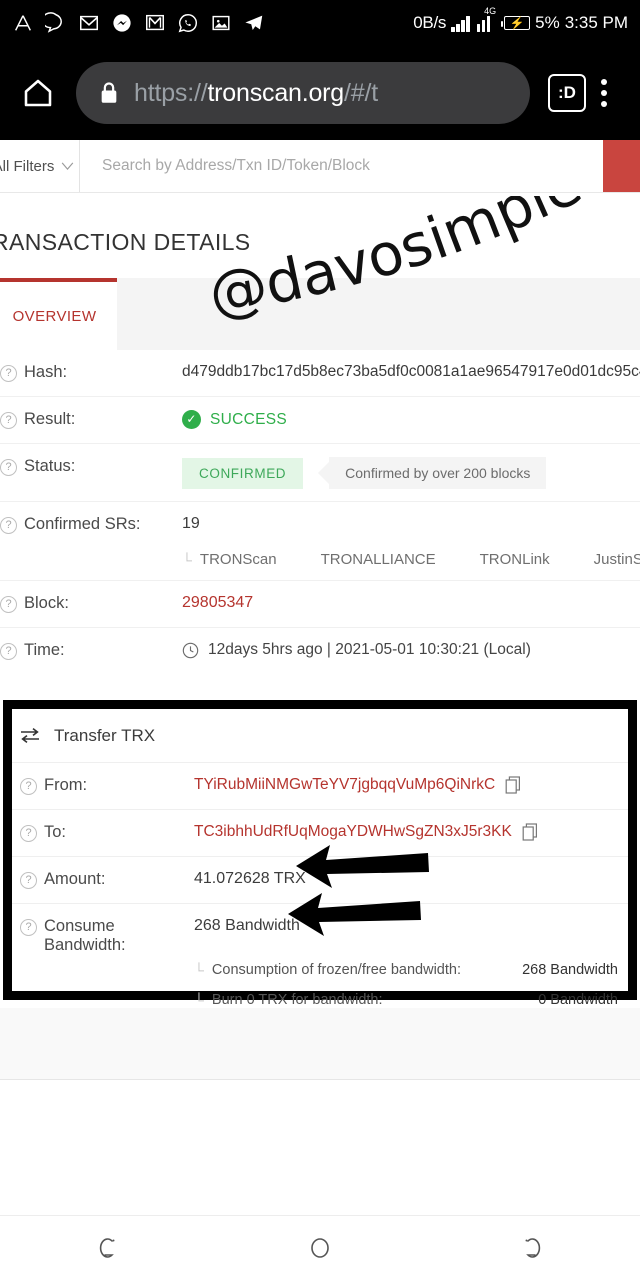 This screenshot has width=640, height=1280. I want to click on browser-toolbar: https://tronscan.org/#/t :D, so click(320, 93).